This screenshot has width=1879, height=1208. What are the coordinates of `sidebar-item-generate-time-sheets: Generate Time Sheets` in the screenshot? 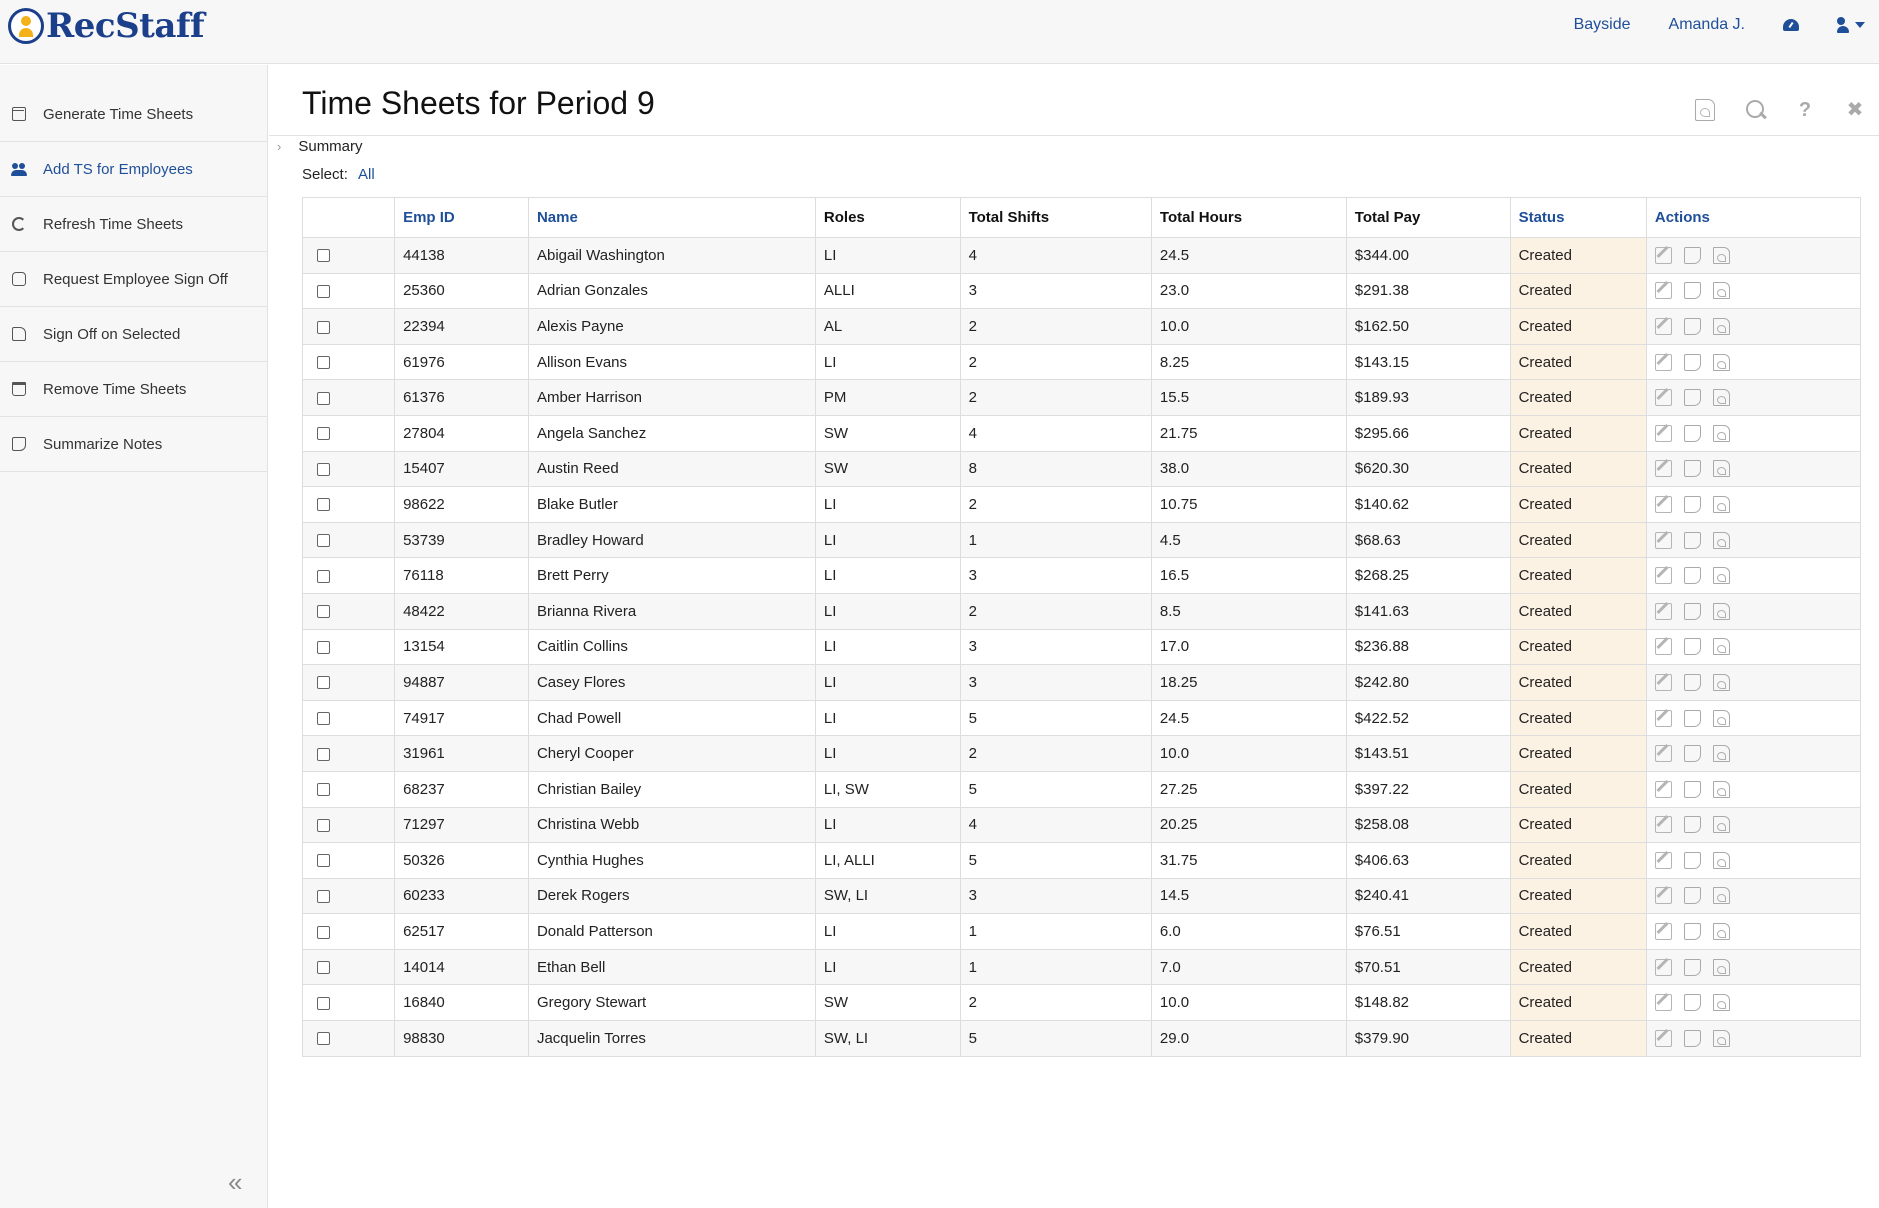 It's located at (133, 103).